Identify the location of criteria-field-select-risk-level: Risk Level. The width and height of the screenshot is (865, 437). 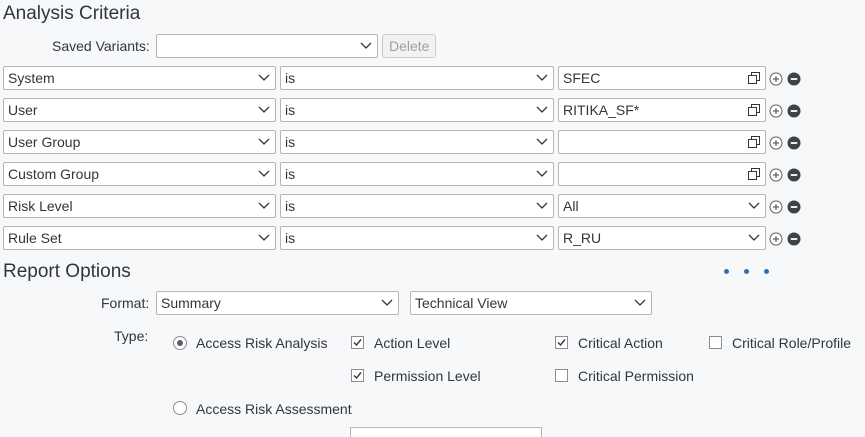
(139, 206).